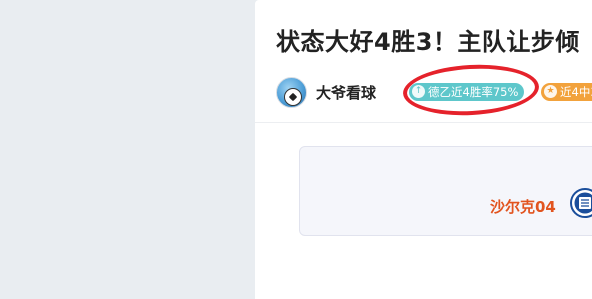  I want to click on soccer-ball-avatar-icon, so click(291, 92).